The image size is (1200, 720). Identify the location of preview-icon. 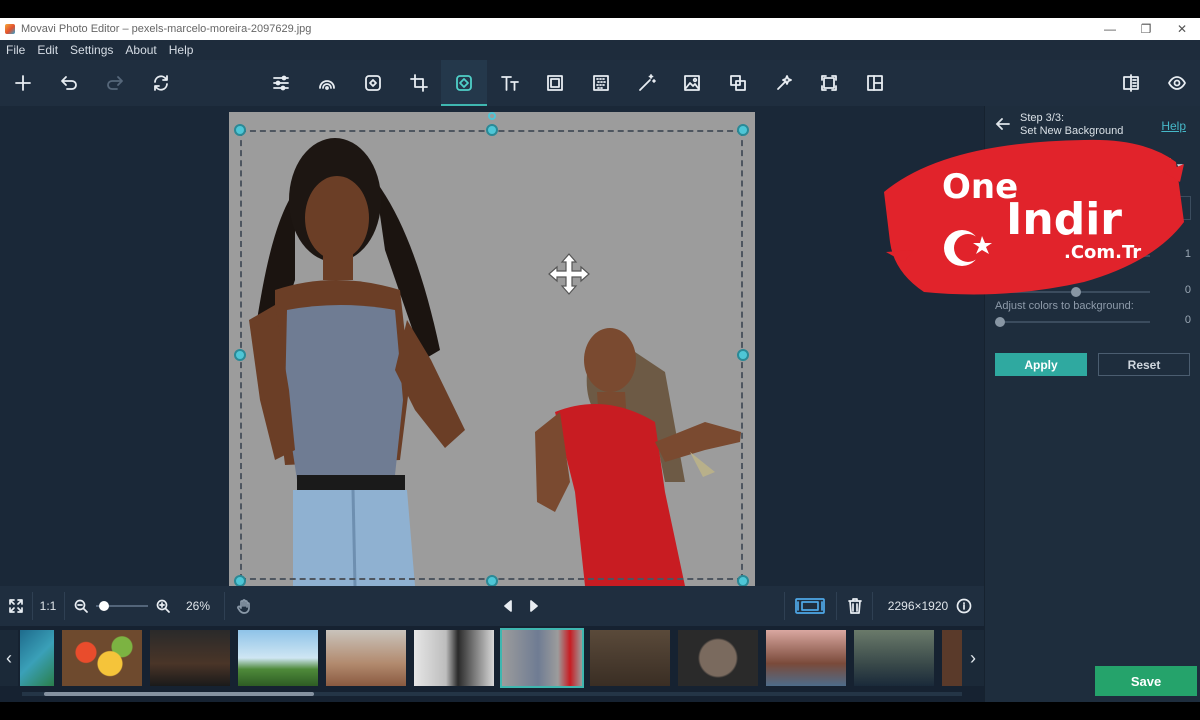
(1177, 83).